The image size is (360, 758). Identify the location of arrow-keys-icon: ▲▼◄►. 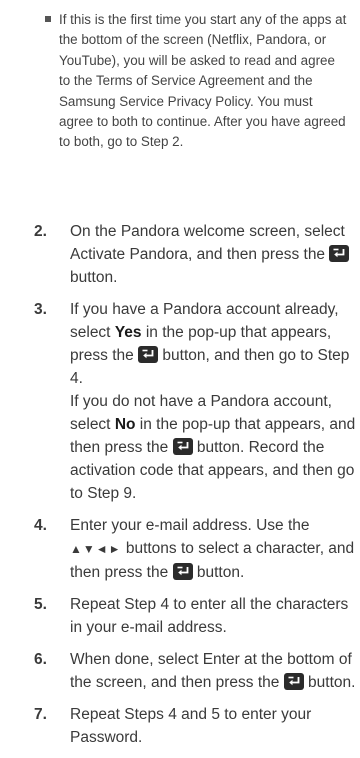
(96, 549).